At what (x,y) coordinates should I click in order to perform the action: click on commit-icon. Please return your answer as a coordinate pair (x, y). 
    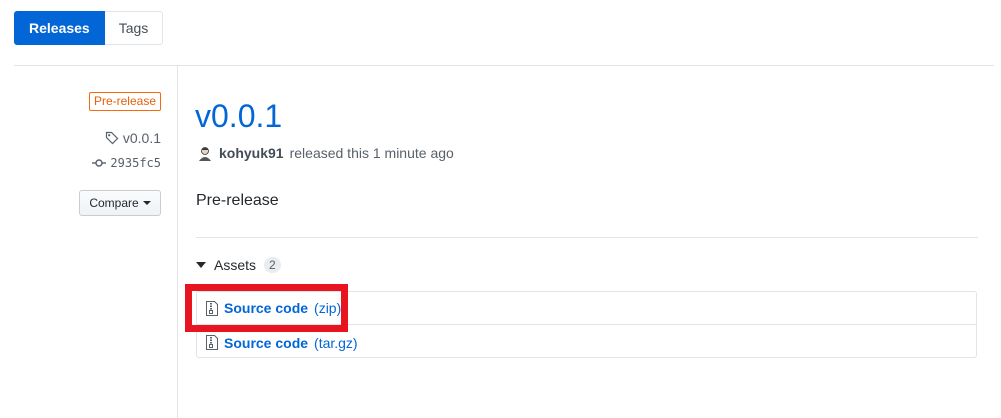
    Looking at the image, I should click on (99, 163).